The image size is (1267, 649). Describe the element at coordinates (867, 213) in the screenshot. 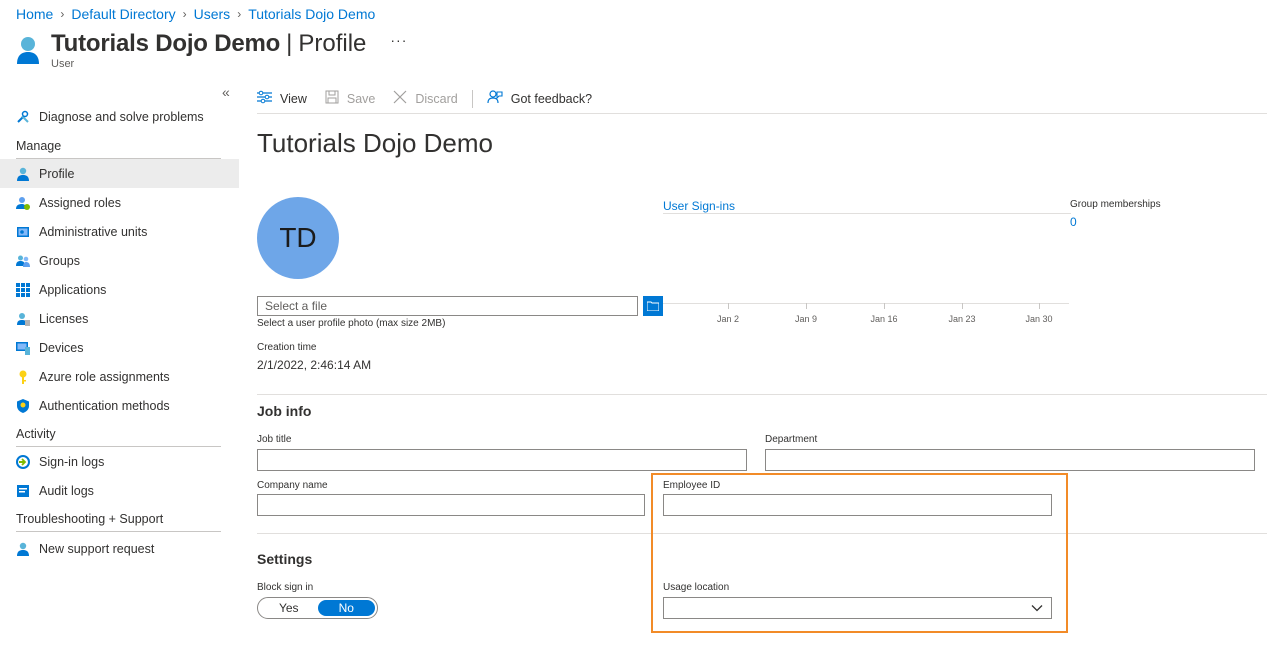

I see `sign-ins-divider` at that location.